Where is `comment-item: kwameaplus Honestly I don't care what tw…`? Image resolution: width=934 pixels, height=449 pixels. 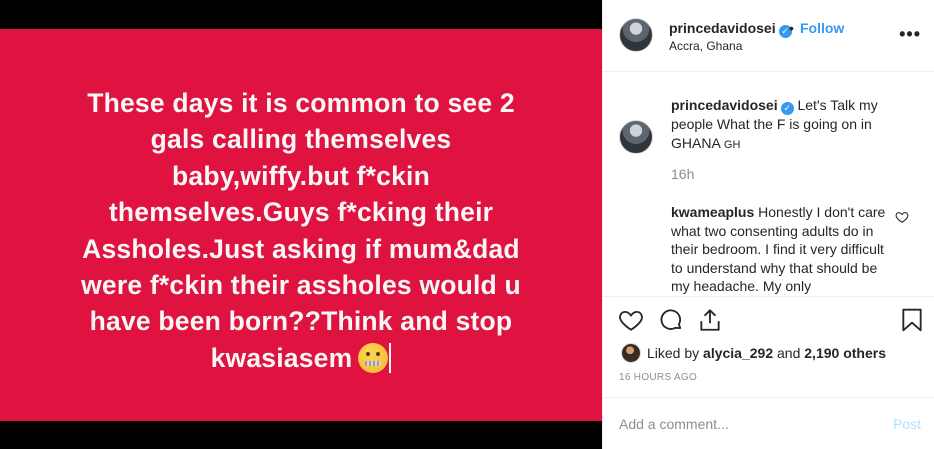 comment-item: kwameaplus Honestly I don't care what tw… is located at coordinates (780, 249).